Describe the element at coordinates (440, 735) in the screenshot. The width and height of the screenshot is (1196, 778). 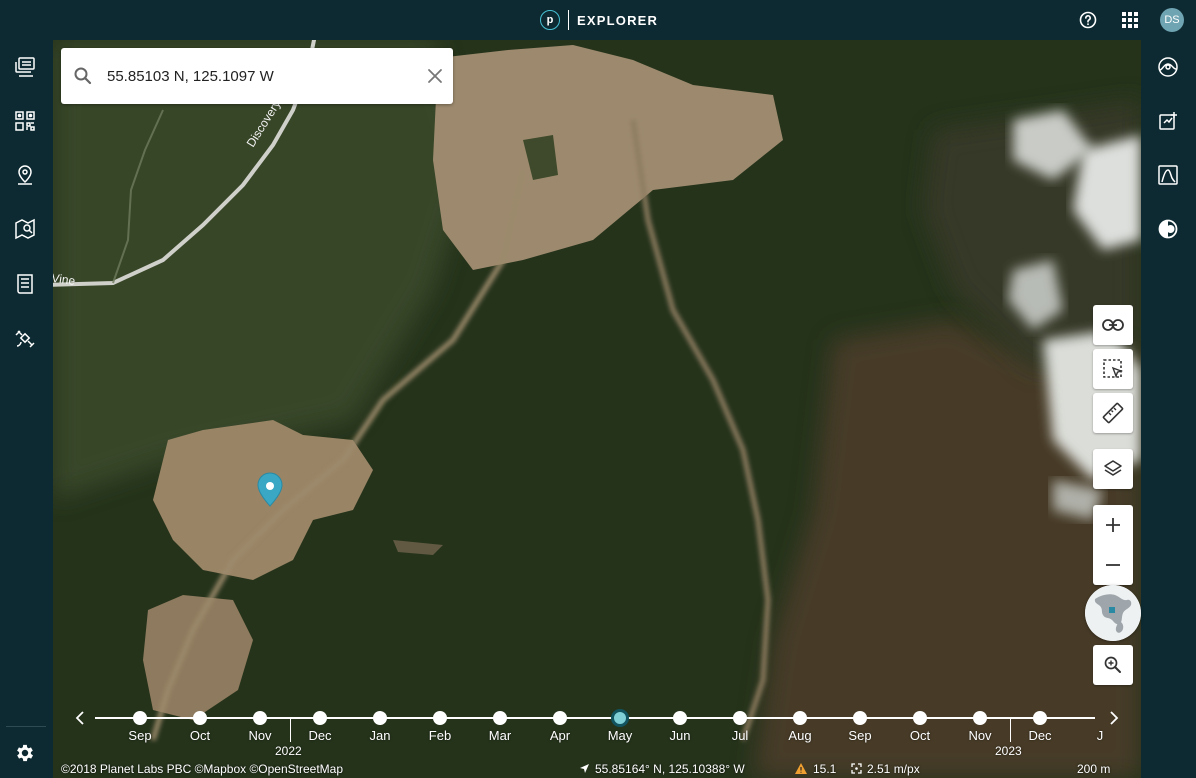
I see `timeline-month-label: Feb` at that location.